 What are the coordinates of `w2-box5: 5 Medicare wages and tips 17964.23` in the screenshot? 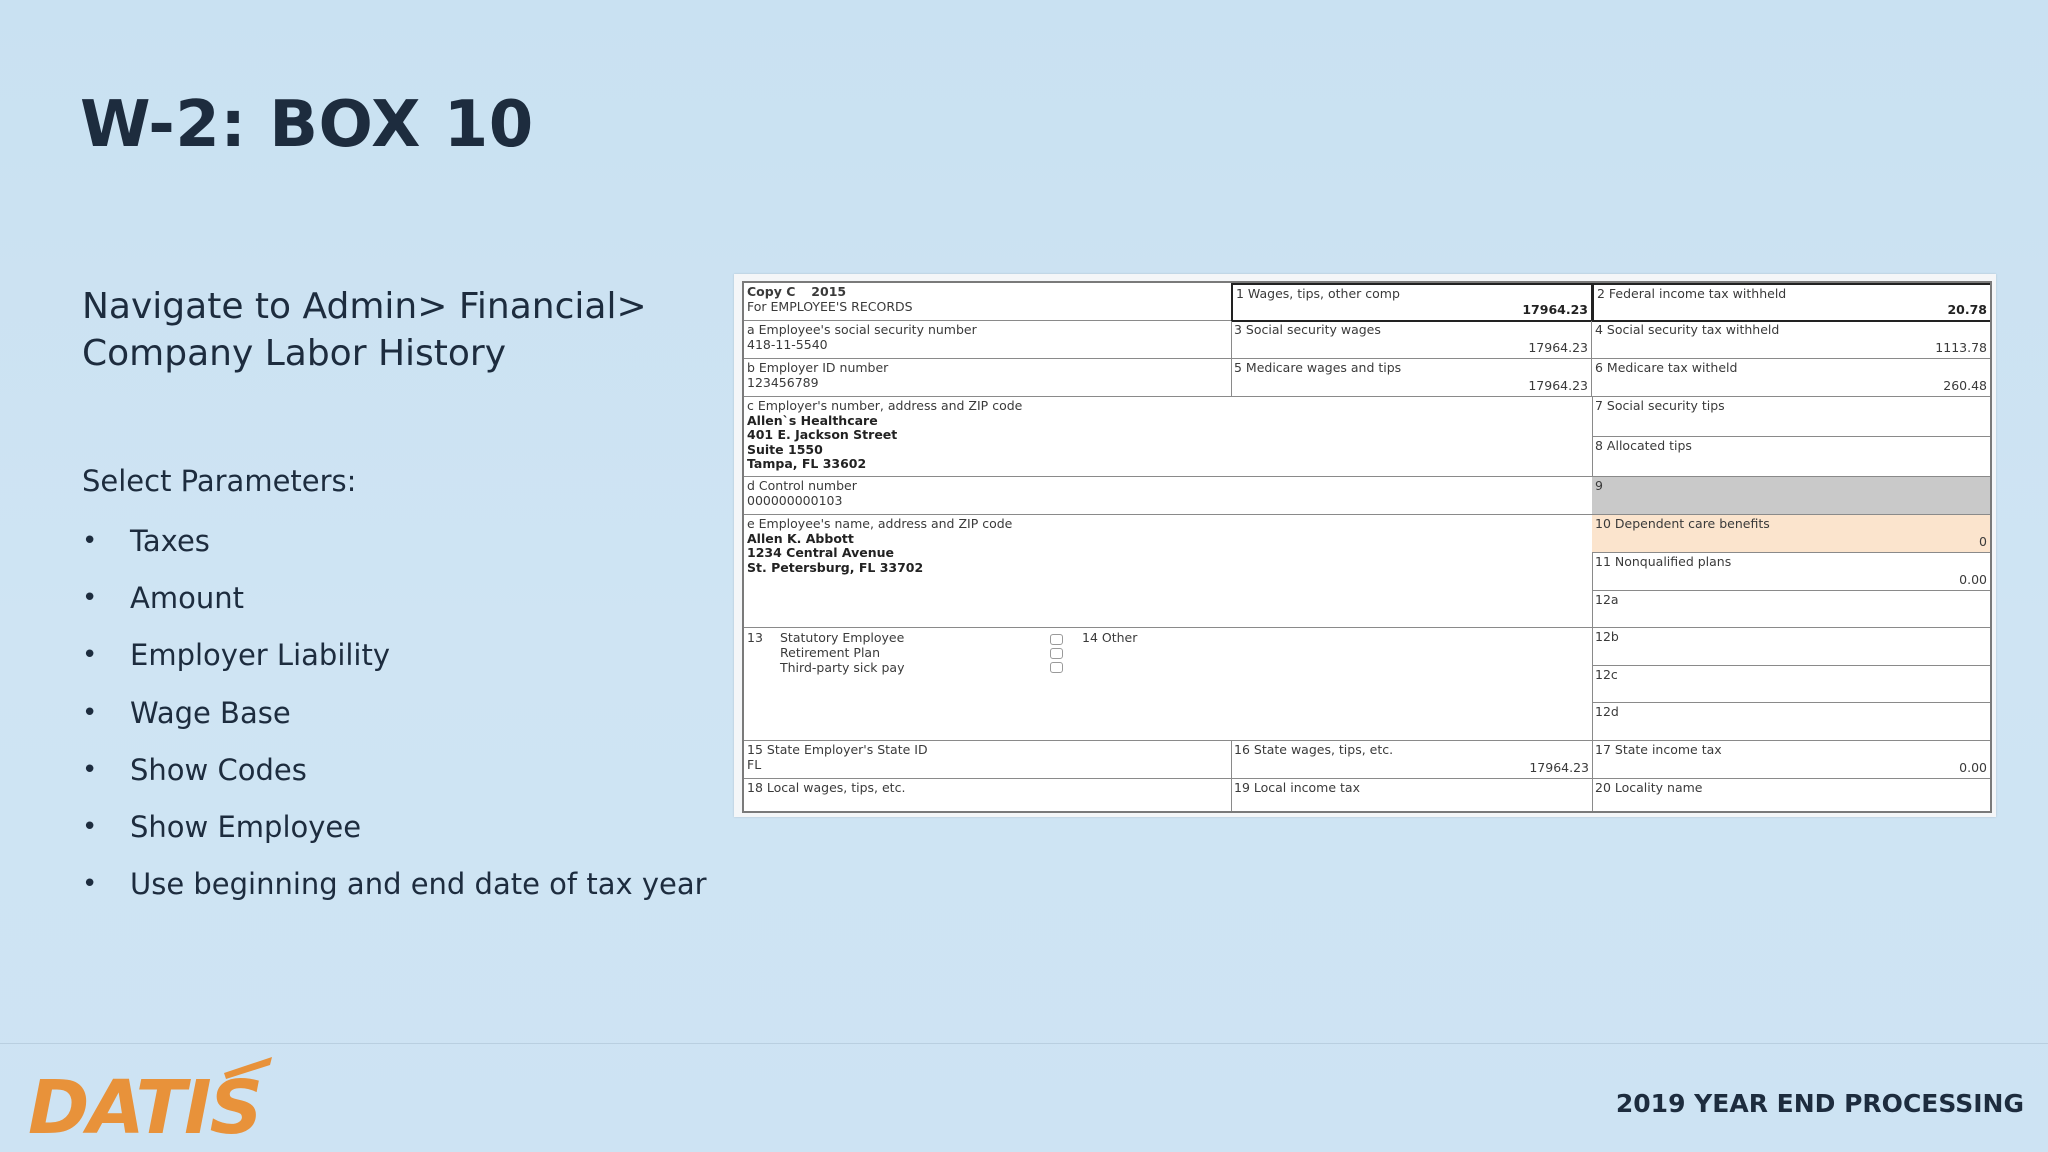 It's located at (1411, 378).